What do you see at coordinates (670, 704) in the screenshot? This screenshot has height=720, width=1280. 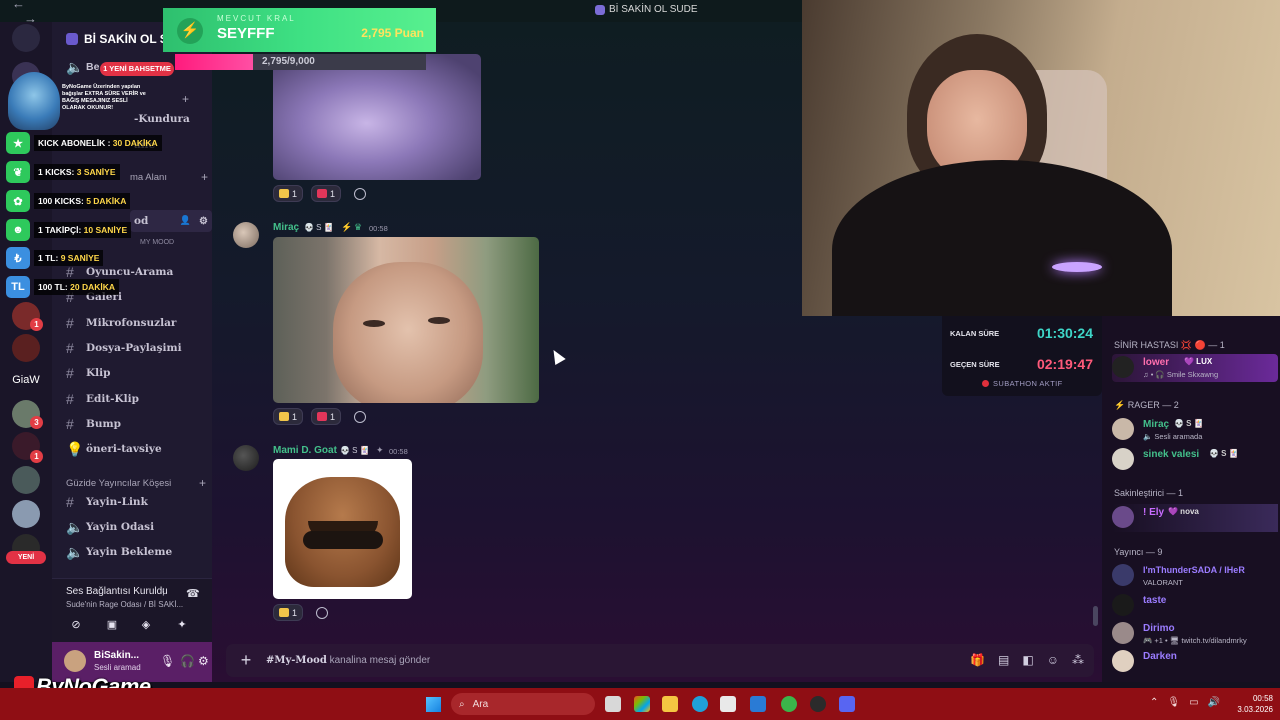 I see `folder-icon` at bounding box center [670, 704].